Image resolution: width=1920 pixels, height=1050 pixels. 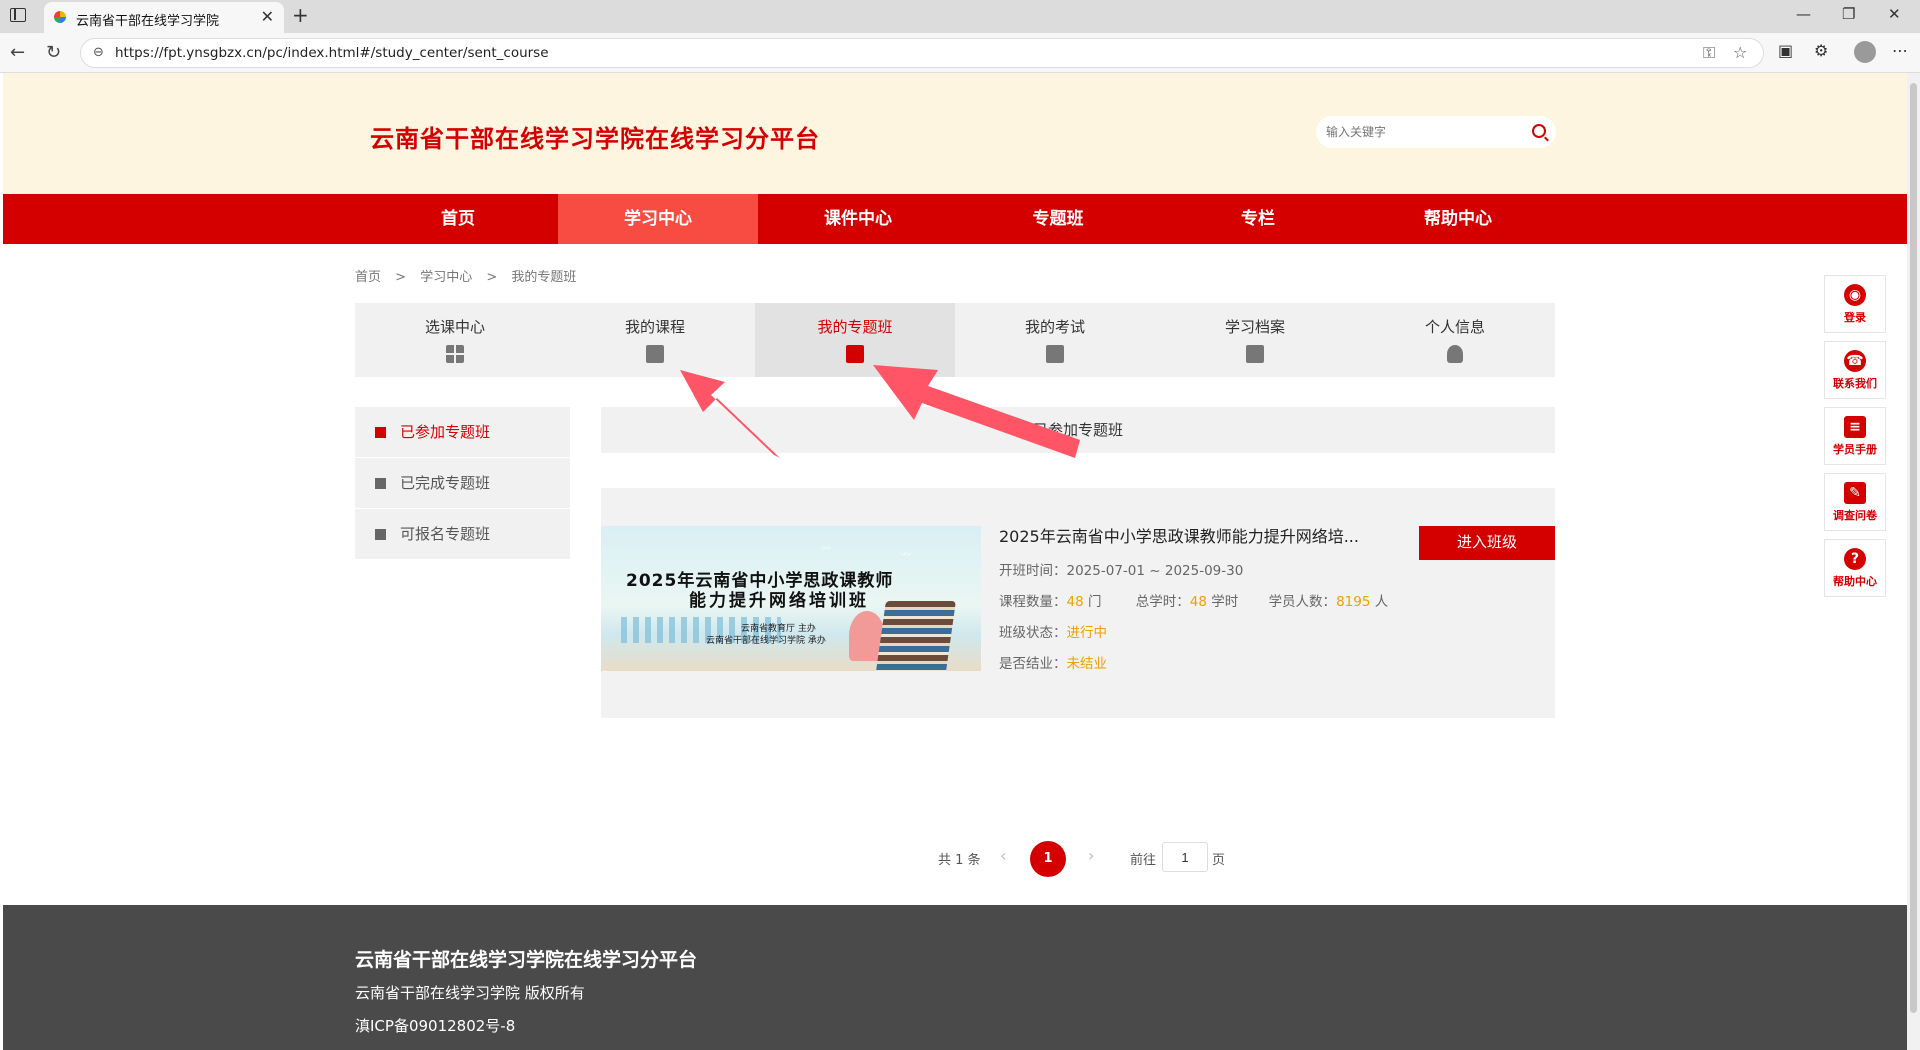 What do you see at coordinates (730, 414) in the screenshot?
I see `arrow-to-my-courses` at bounding box center [730, 414].